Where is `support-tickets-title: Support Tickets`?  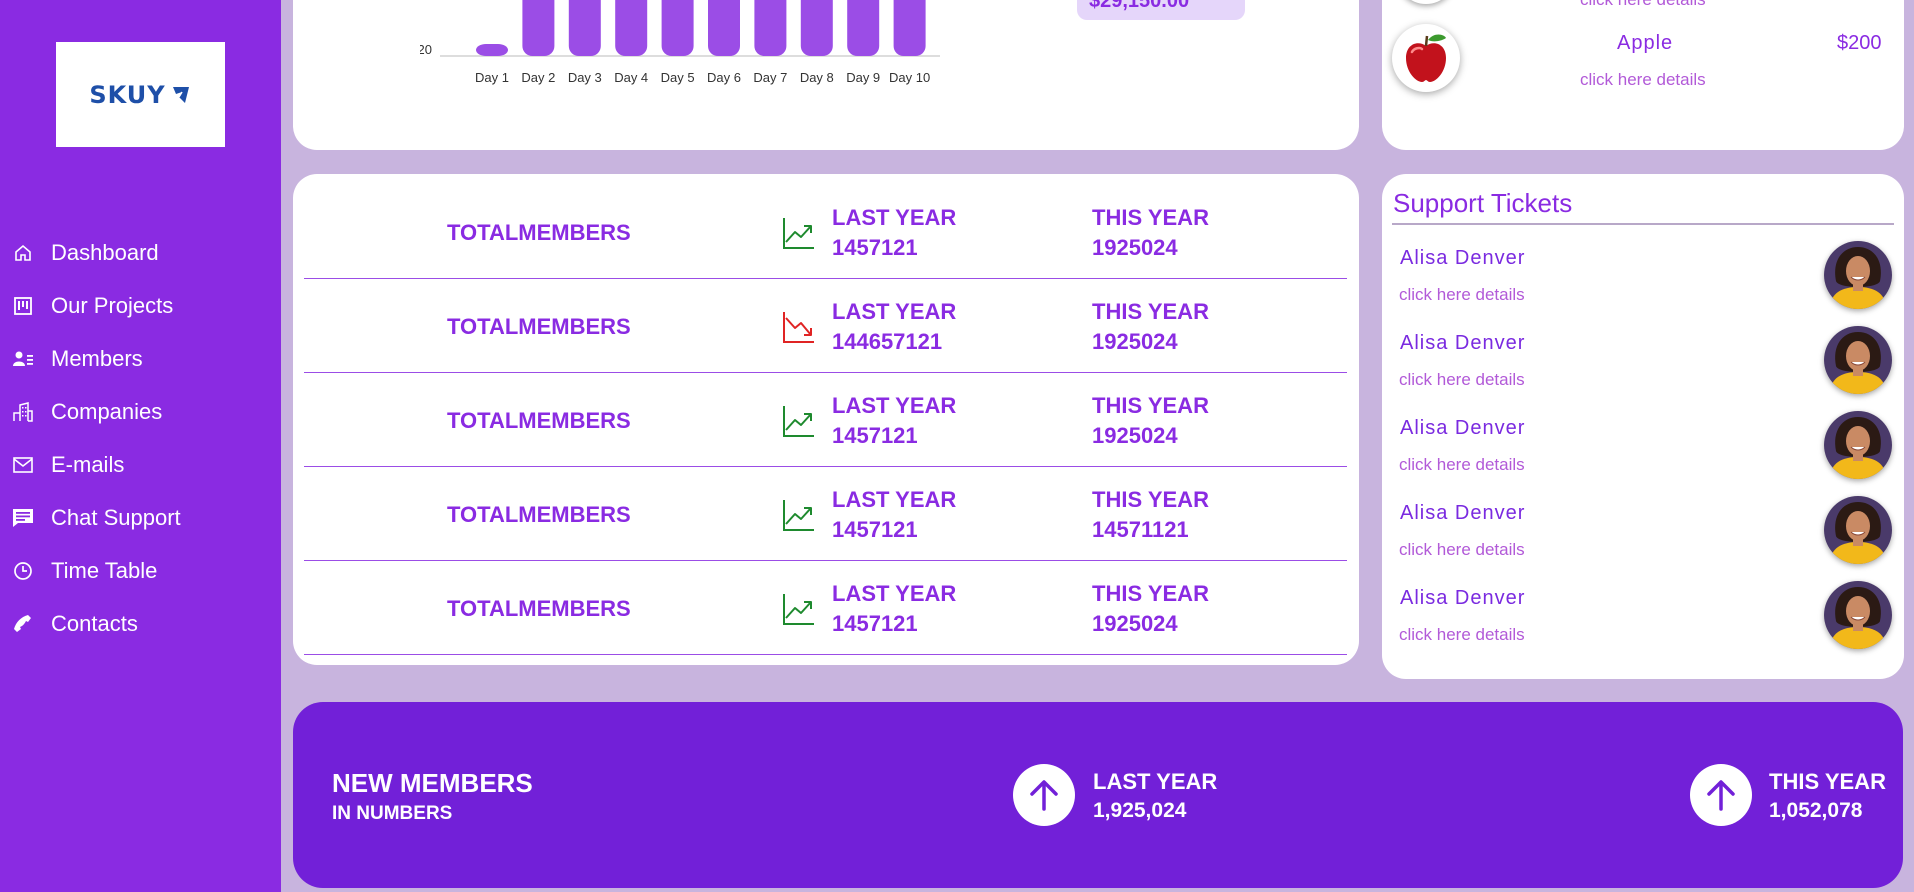
support-tickets-title: Support Tickets is located at coordinates (1483, 203).